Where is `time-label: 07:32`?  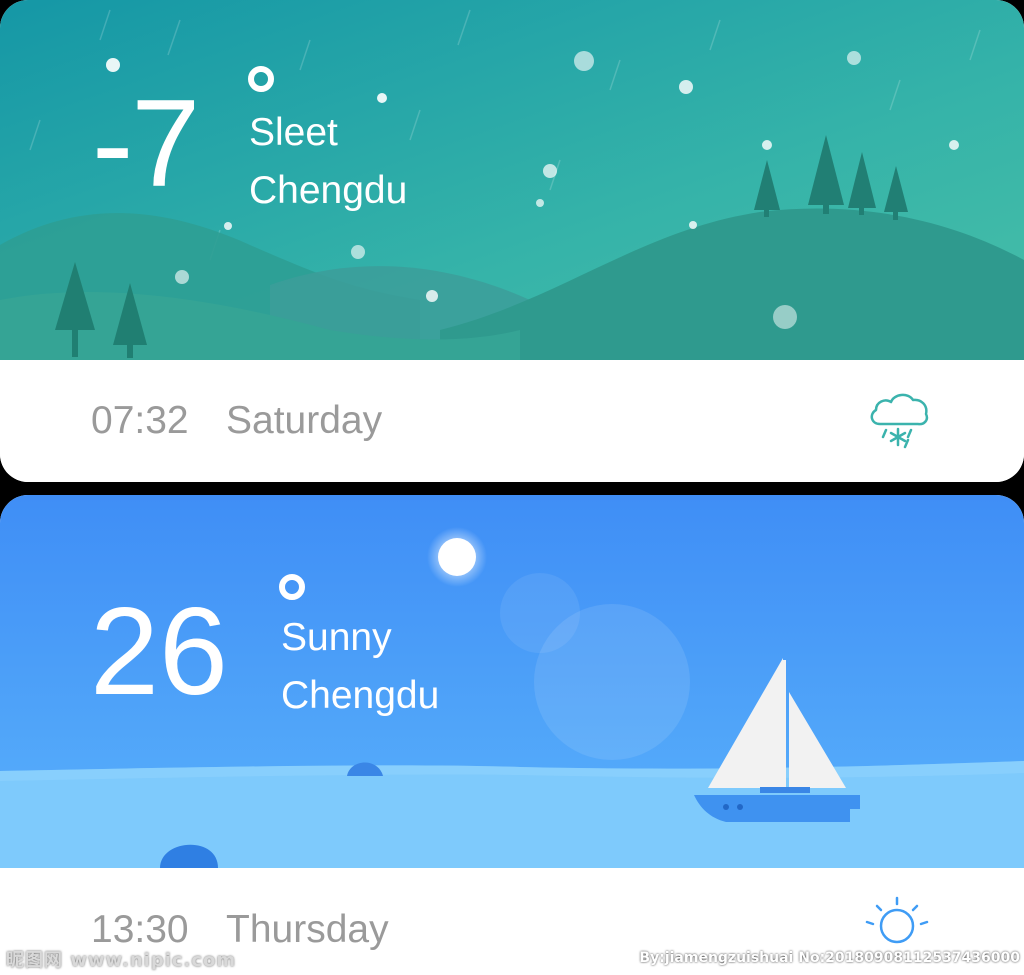 time-label: 07:32 is located at coordinates (140, 420).